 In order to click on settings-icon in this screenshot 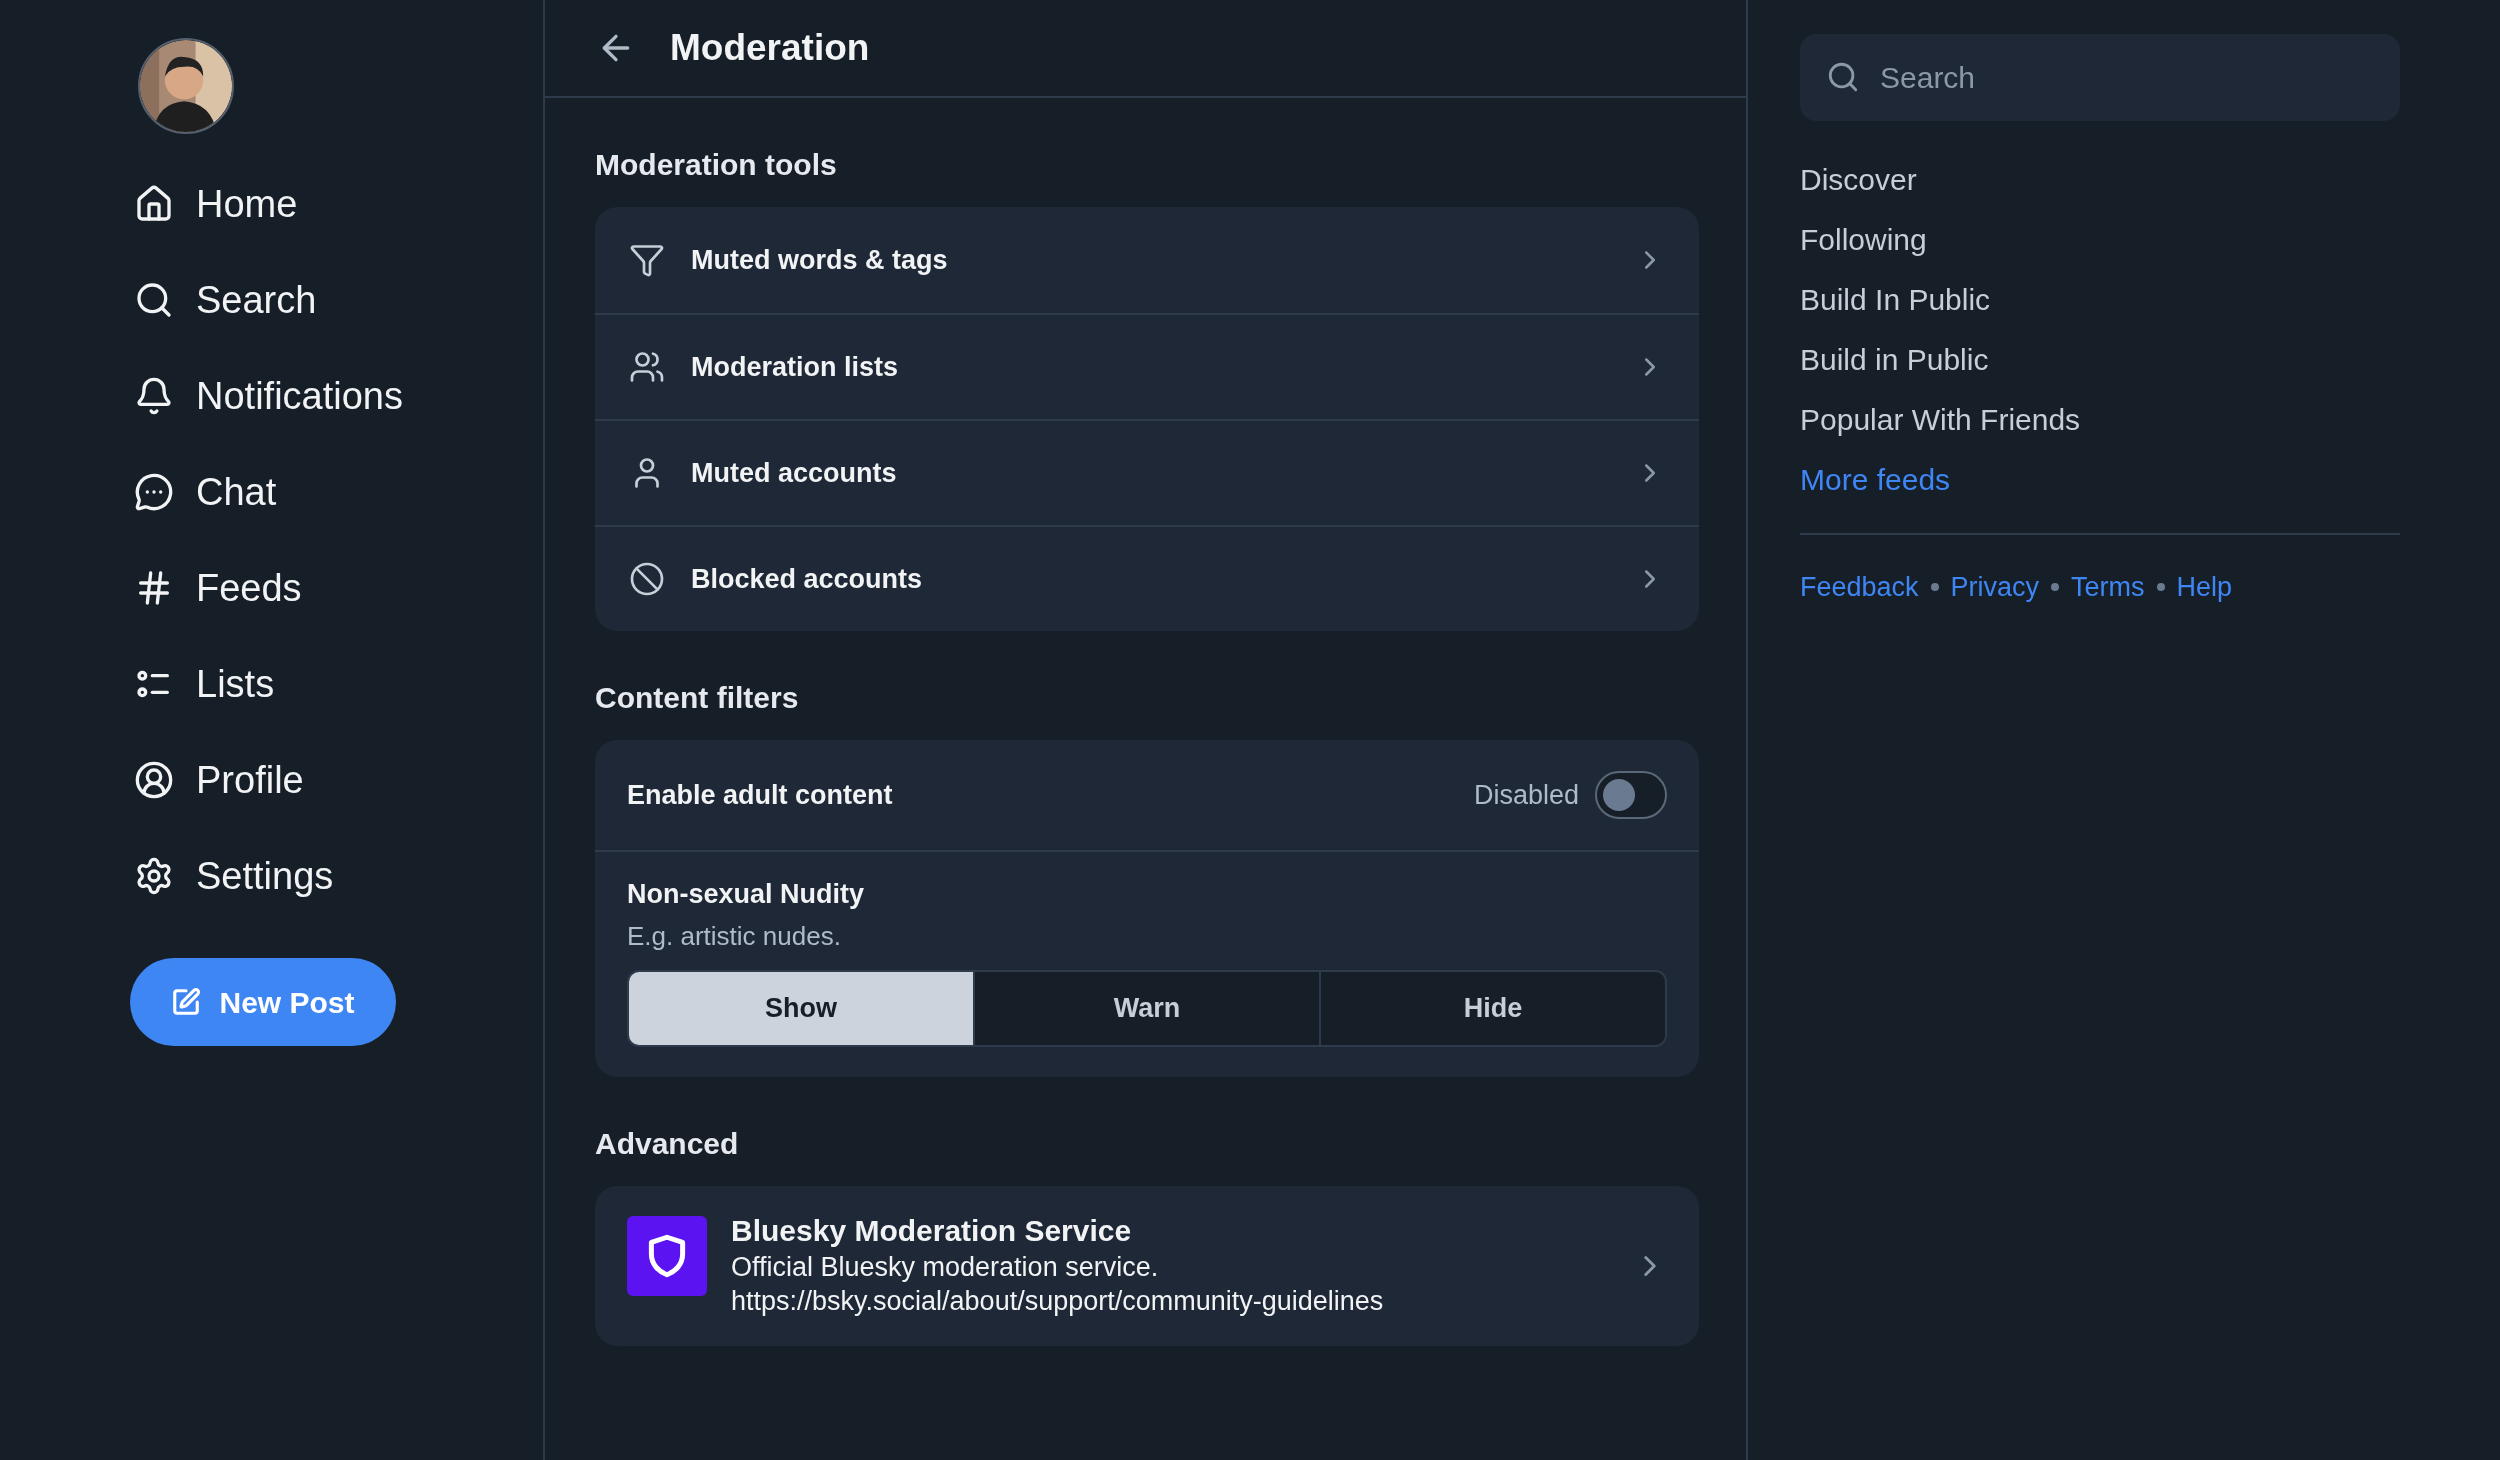, I will do `click(154, 876)`.